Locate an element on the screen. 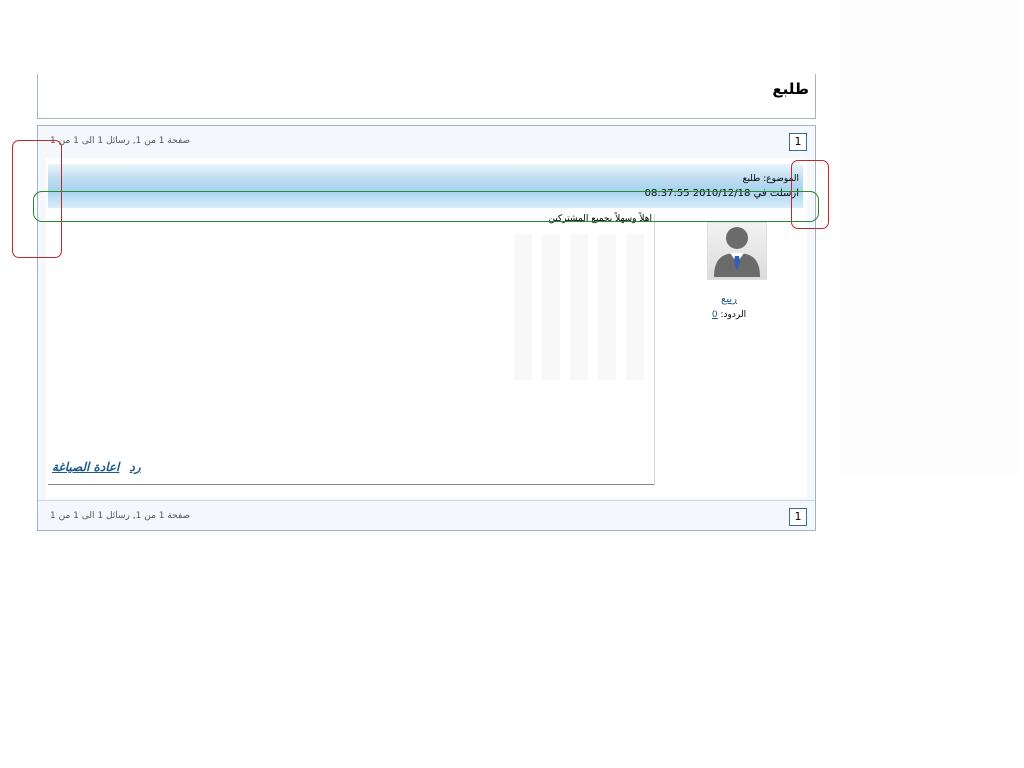  post-author: ربيع الردود: 0 is located at coordinates (729, 273).